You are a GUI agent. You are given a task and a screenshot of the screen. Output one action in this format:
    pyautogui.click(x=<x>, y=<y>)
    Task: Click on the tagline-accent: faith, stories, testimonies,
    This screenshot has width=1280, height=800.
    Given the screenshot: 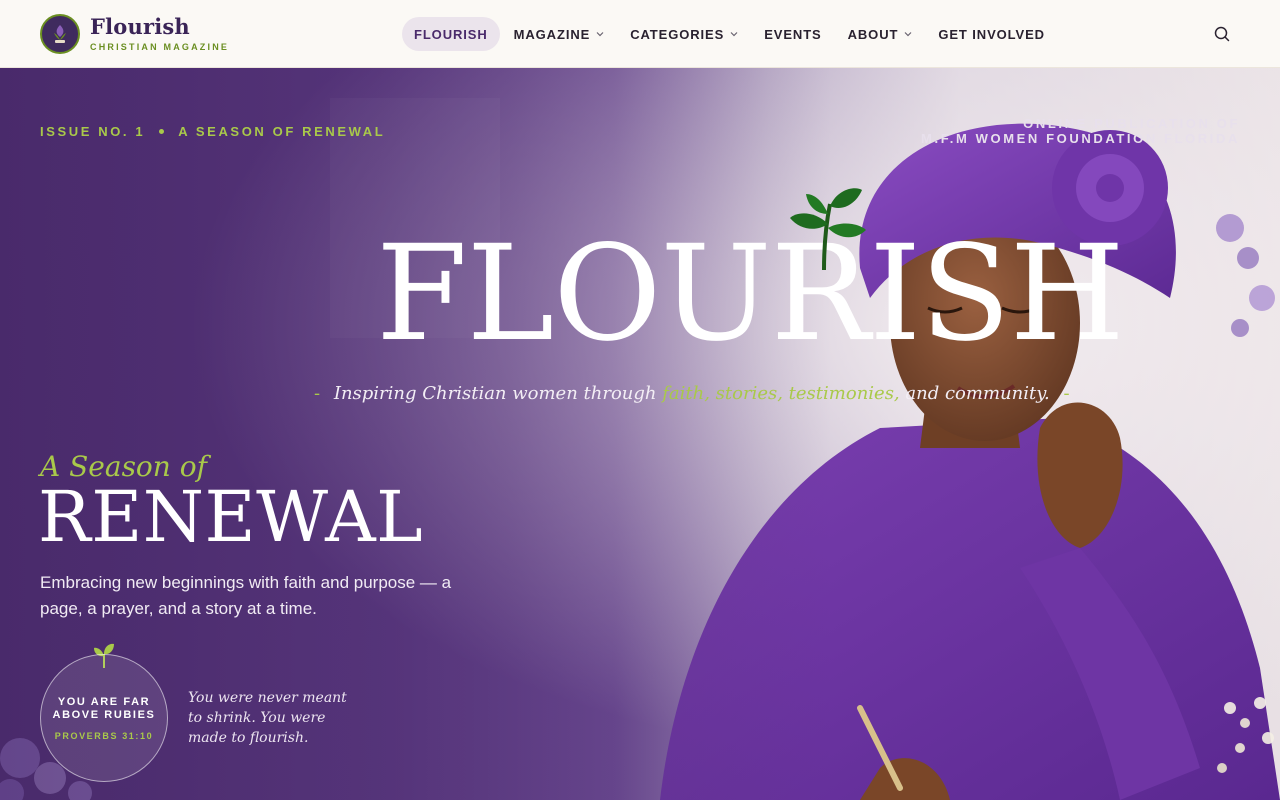 What is the action you would take?
    pyautogui.click(x=781, y=393)
    